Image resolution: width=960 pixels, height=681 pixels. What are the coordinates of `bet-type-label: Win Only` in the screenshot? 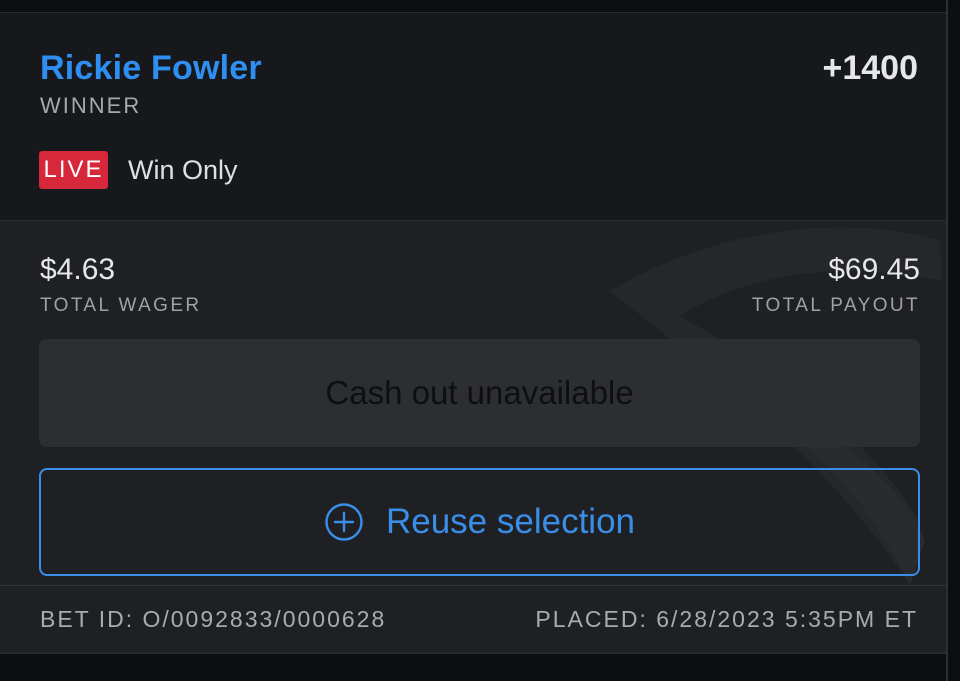 It's located at (183, 170).